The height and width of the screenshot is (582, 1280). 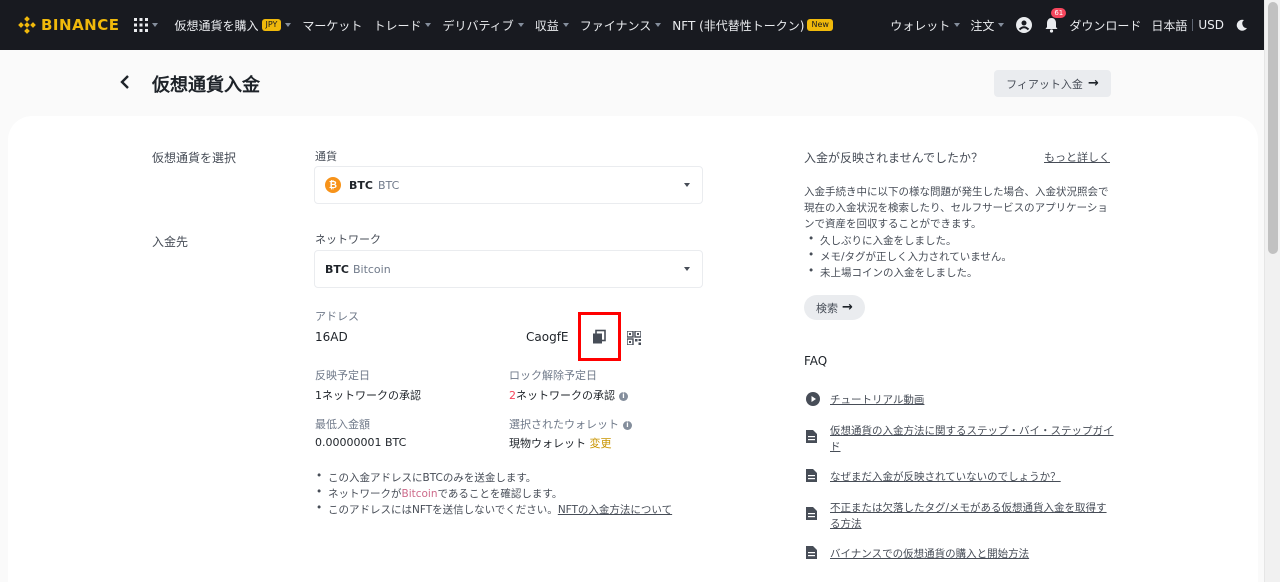 What do you see at coordinates (615, 25) in the screenshot?
I see `nav-item-label: ファイナンス` at bounding box center [615, 25].